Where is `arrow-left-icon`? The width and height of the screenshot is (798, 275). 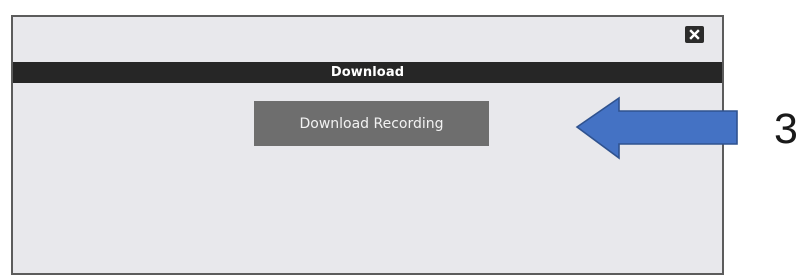
arrow-left-icon is located at coordinates (656, 128).